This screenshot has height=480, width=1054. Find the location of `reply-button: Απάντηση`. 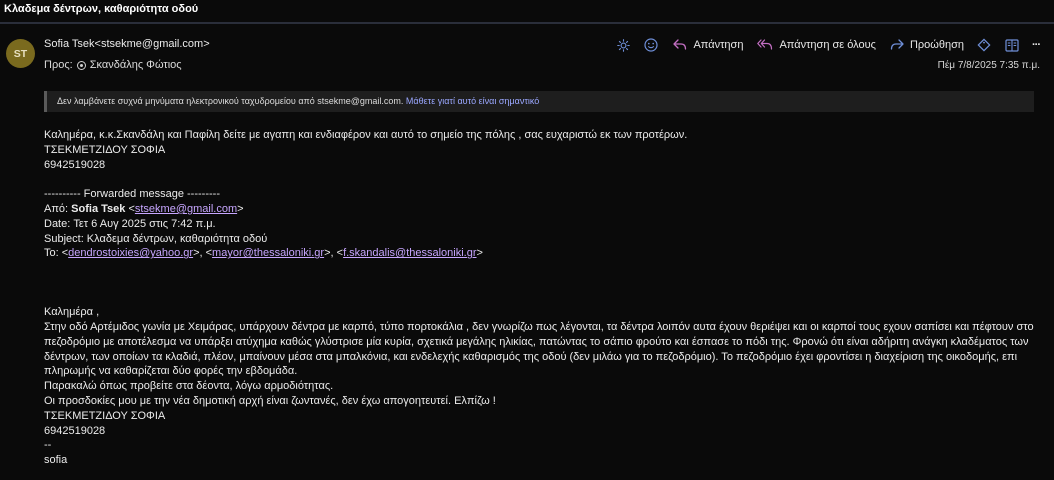

reply-button: Απάντηση is located at coordinates (708, 45).